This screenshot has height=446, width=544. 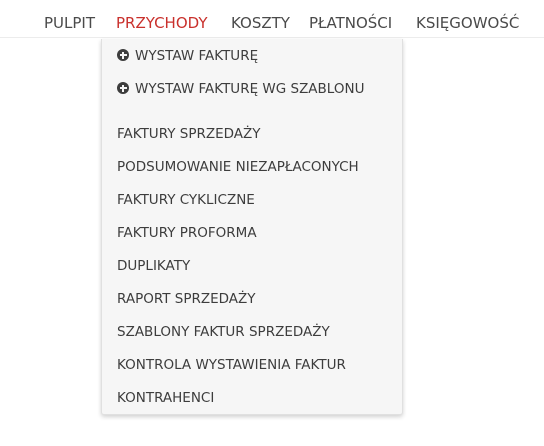 What do you see at coordinates (231, 365) in the screenshot?
I see `menu-item-kontrola-wystawienia-faktur: KONTROLA WYSTAWIENIA FAKTUR` at bounding box center [231, 365].